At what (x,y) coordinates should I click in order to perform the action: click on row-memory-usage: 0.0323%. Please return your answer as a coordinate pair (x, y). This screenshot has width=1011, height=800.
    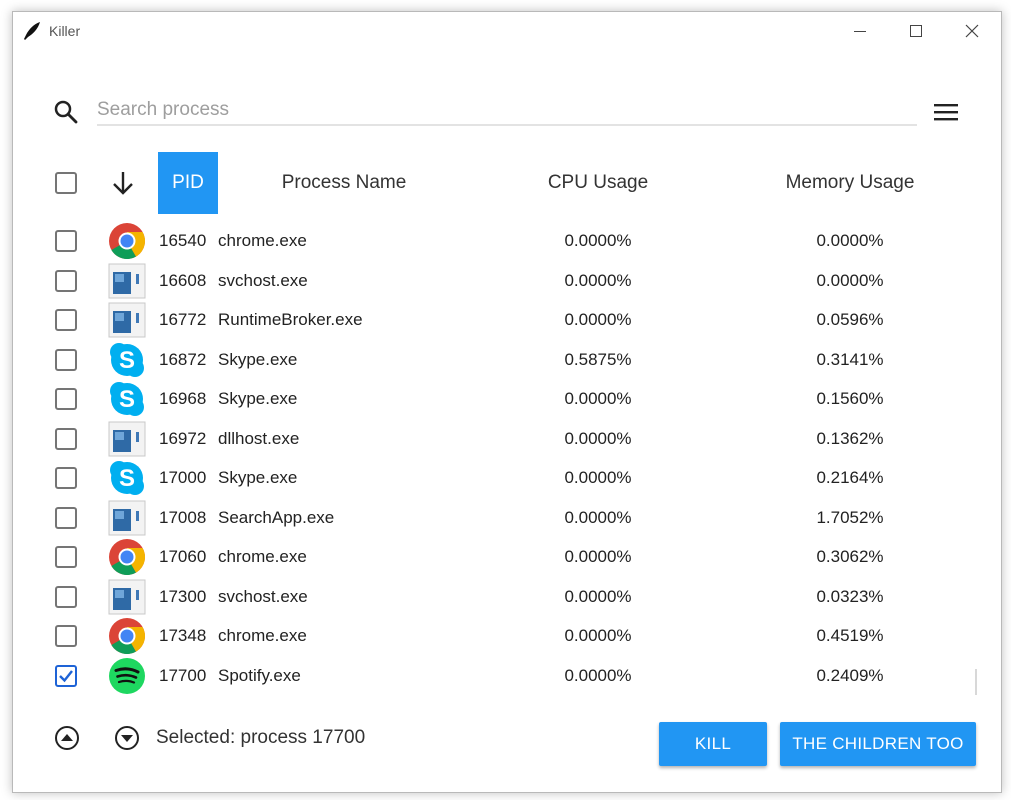
    Looking at the image, I should click on (850, 596).